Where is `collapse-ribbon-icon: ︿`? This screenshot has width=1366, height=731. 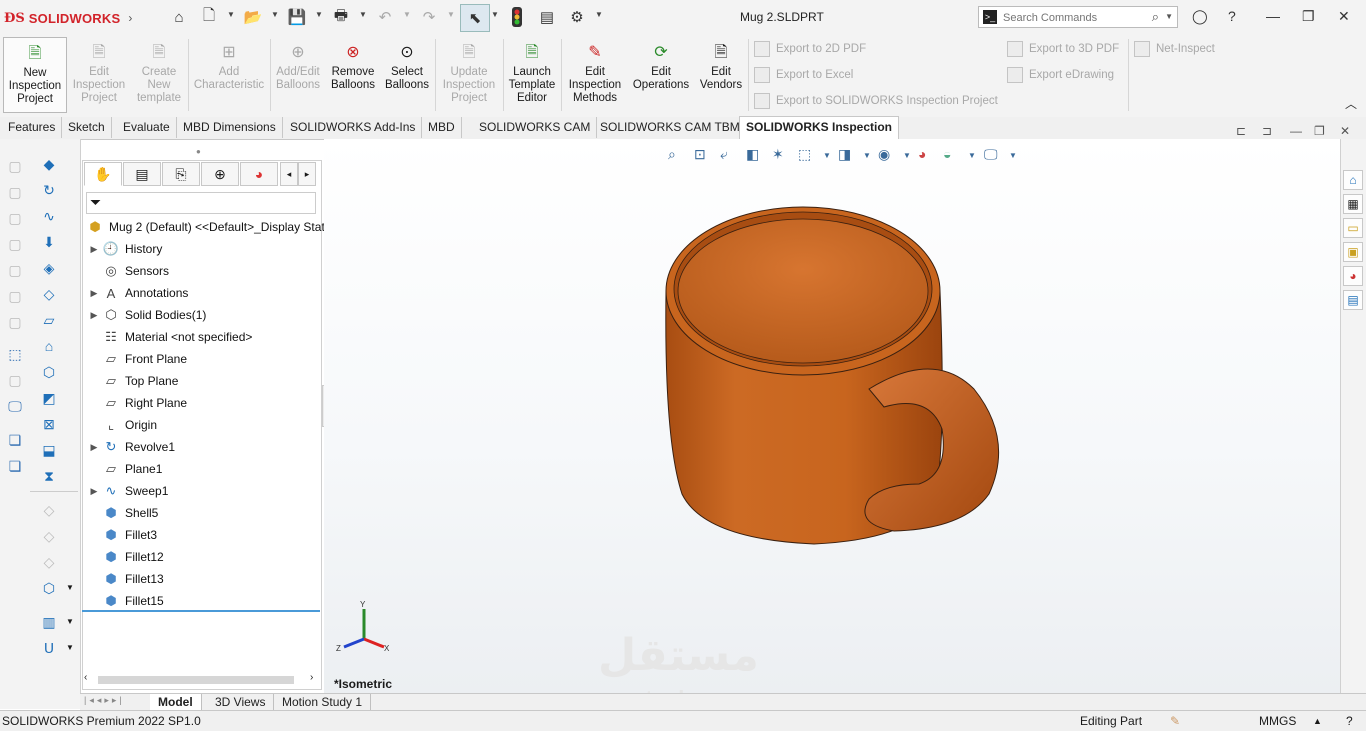
collapse-ribbon-icon: ︿ is located at coordinates (1351, 103).